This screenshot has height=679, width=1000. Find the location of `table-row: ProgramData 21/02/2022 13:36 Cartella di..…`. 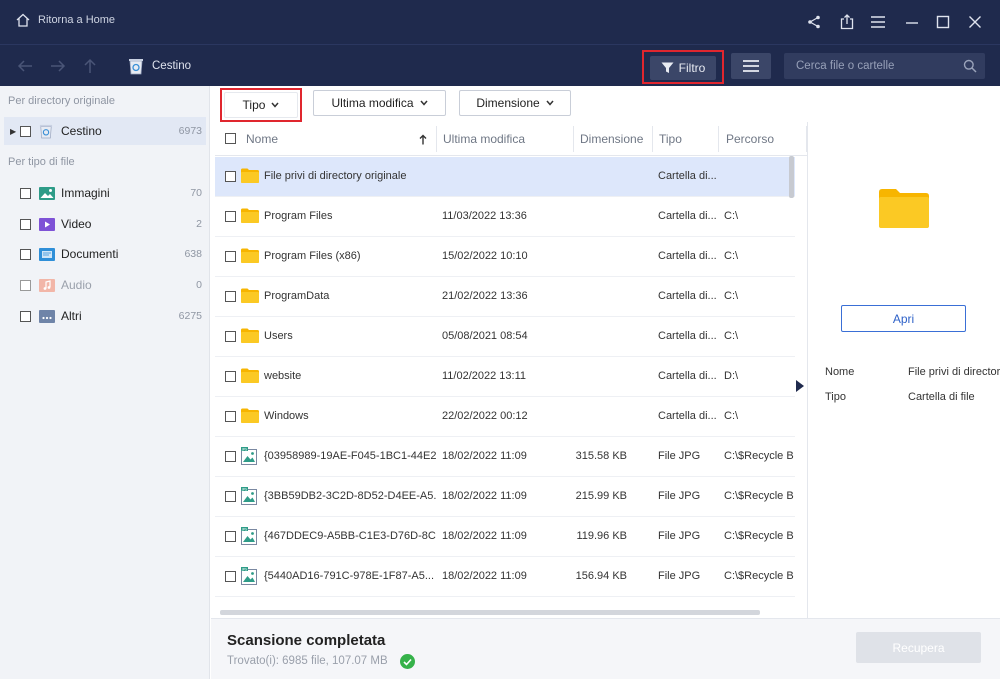

table-row: ProgramData 21/02/2022 13:36 Cartella di..… is located at coordinates (505, 297).